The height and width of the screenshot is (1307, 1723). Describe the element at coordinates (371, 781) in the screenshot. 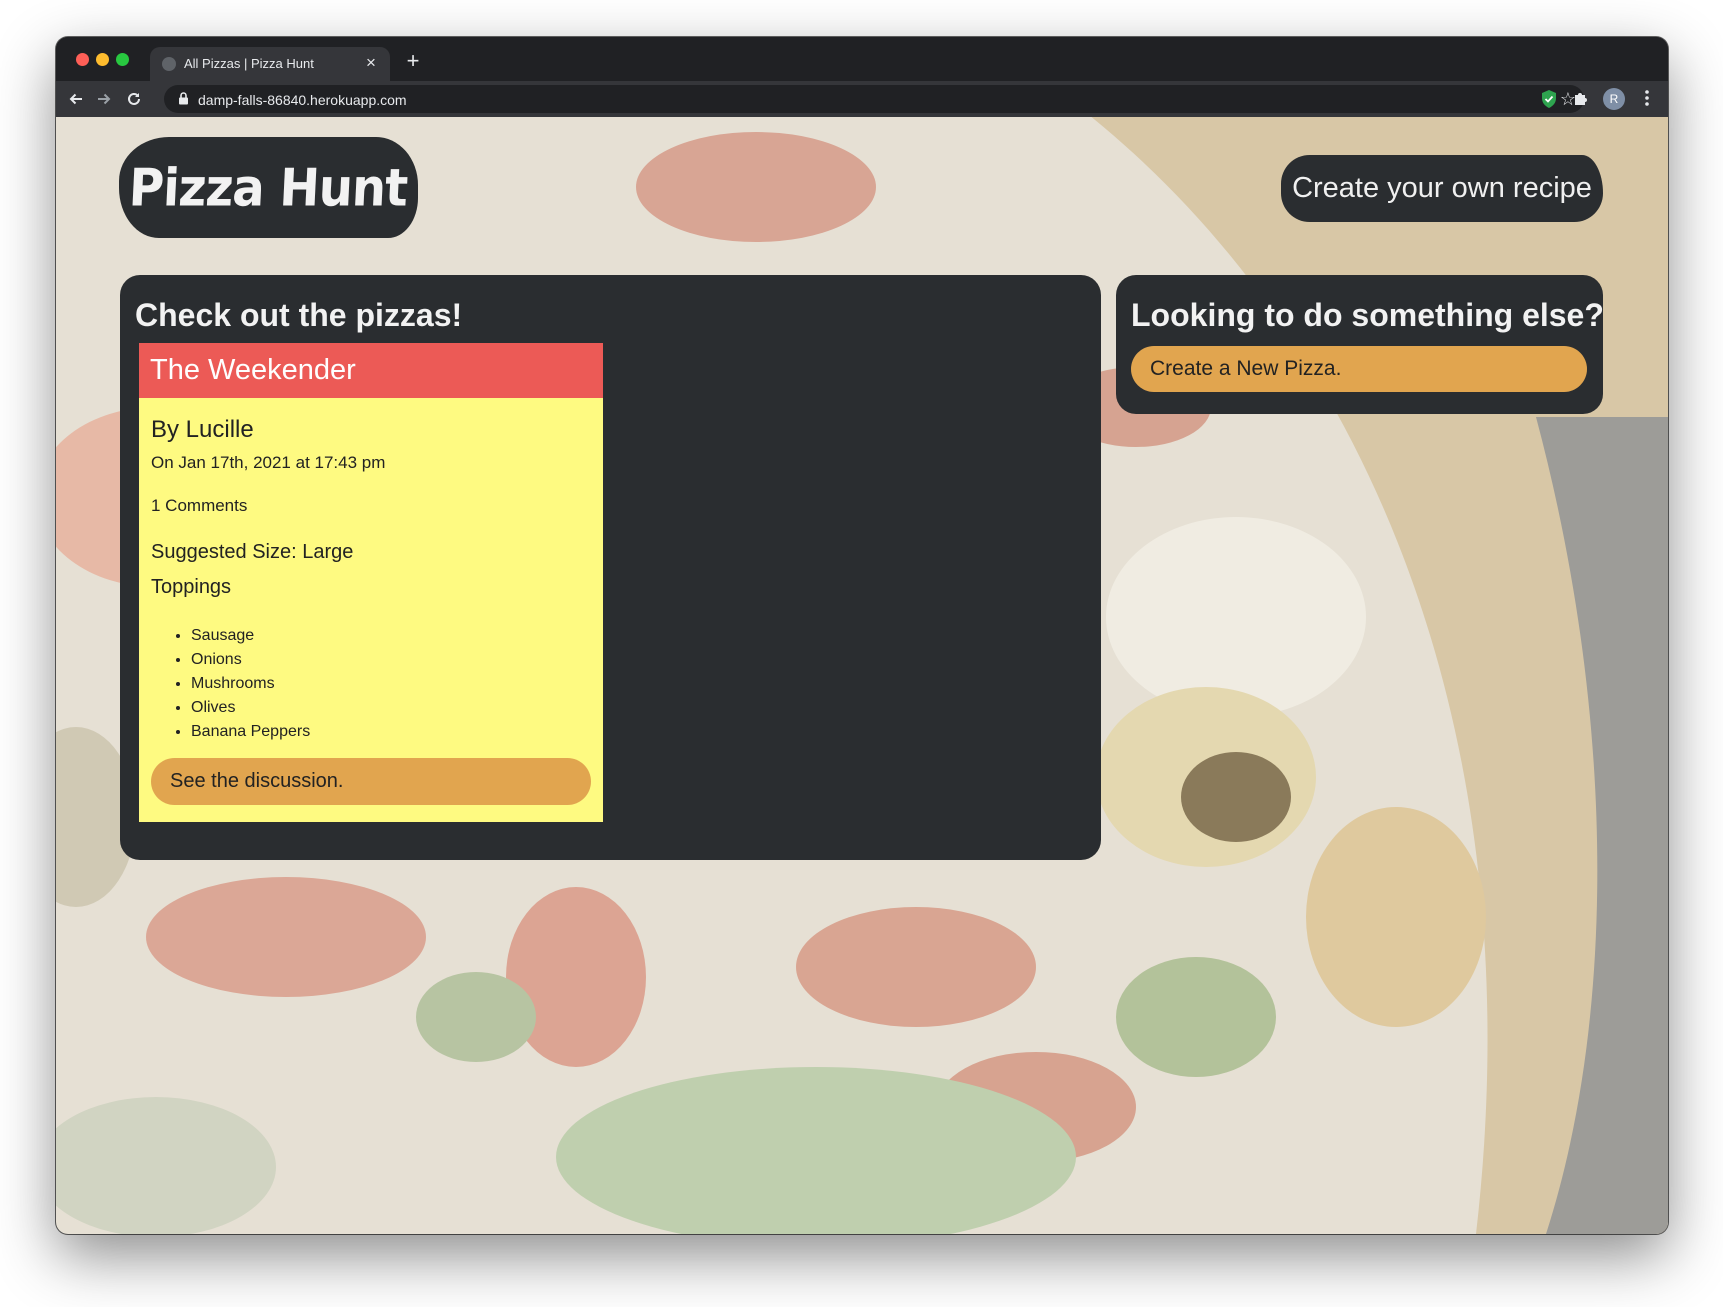

I see `see-discussion-button: See the discussion.` at that location.